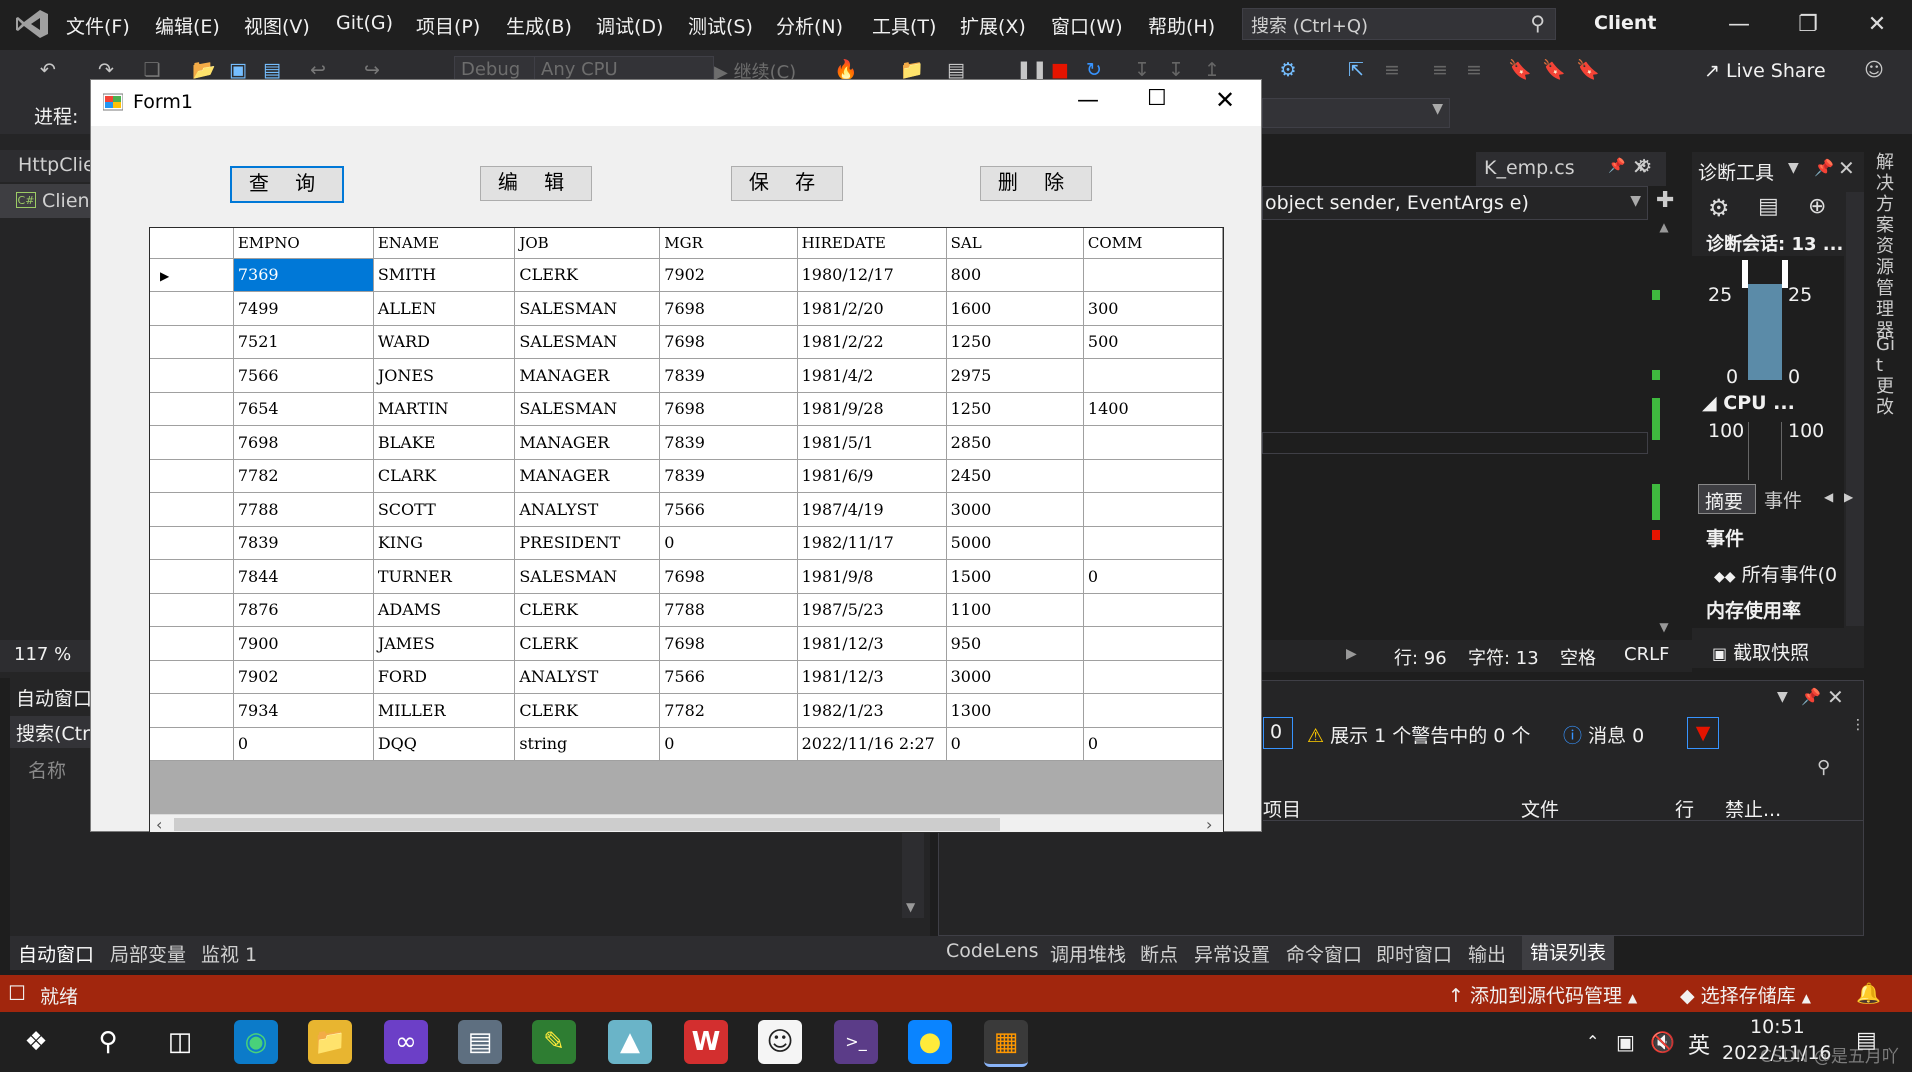 The height and width of the screenshot is (1072, 1912). I want to click on vs-minimize-icon: —, so click(1739, 25).